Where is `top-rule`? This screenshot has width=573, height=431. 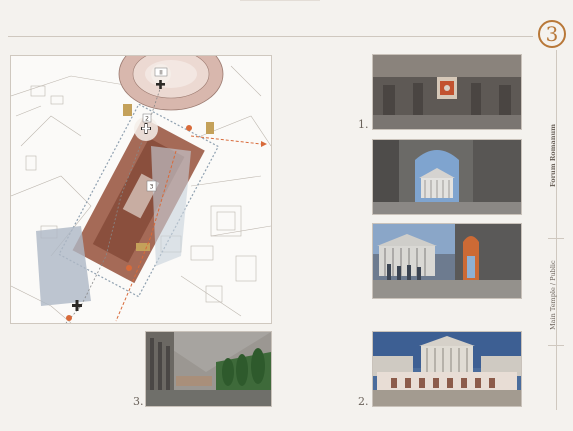
top-rule is located at coordinates (270, 36).